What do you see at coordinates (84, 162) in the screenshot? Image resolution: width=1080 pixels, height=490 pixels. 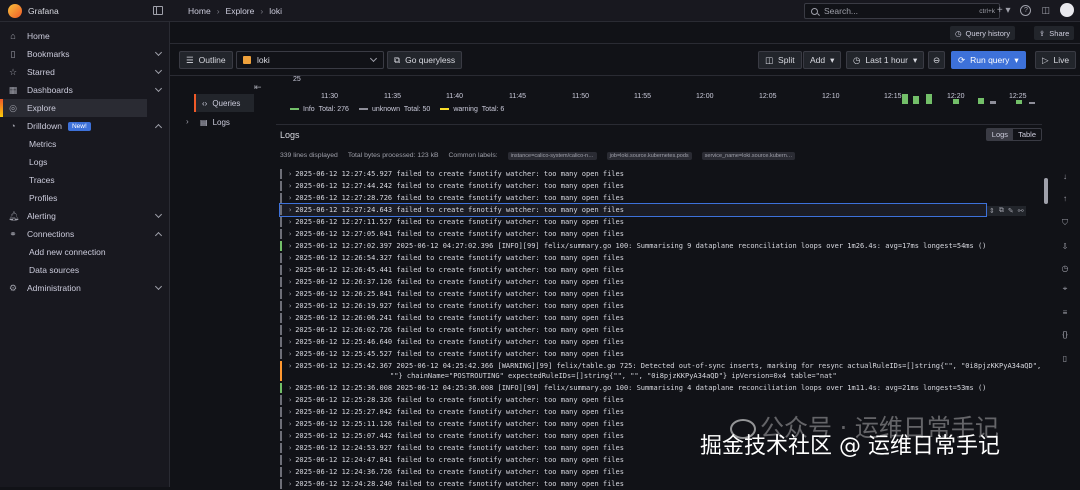 I see `sidebar-subitem-logs: Logs` at bounding box center [84, 162].